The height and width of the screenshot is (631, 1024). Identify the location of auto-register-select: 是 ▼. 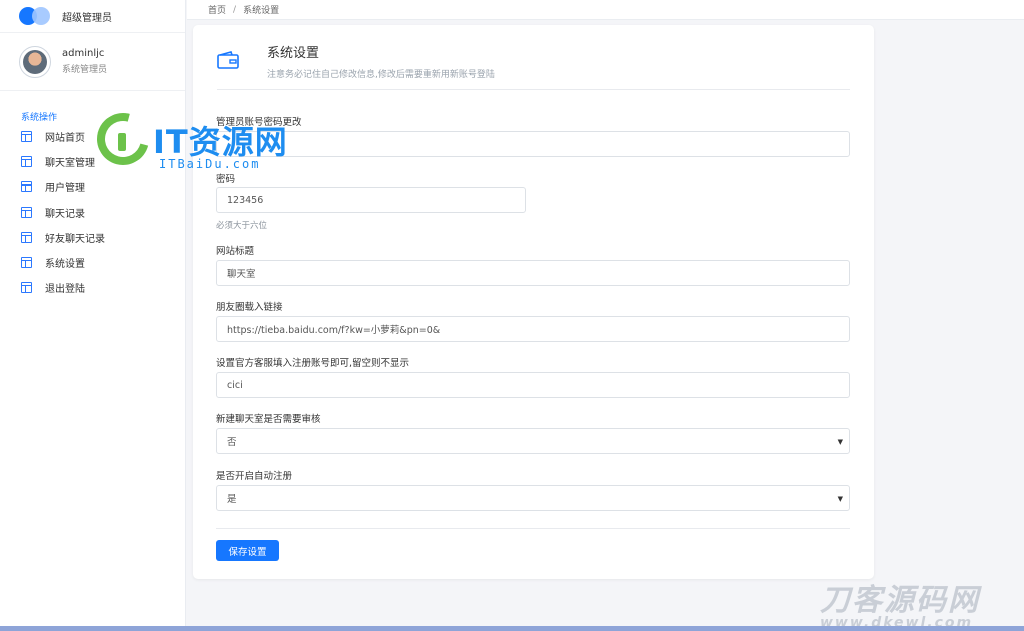
(533, 498).